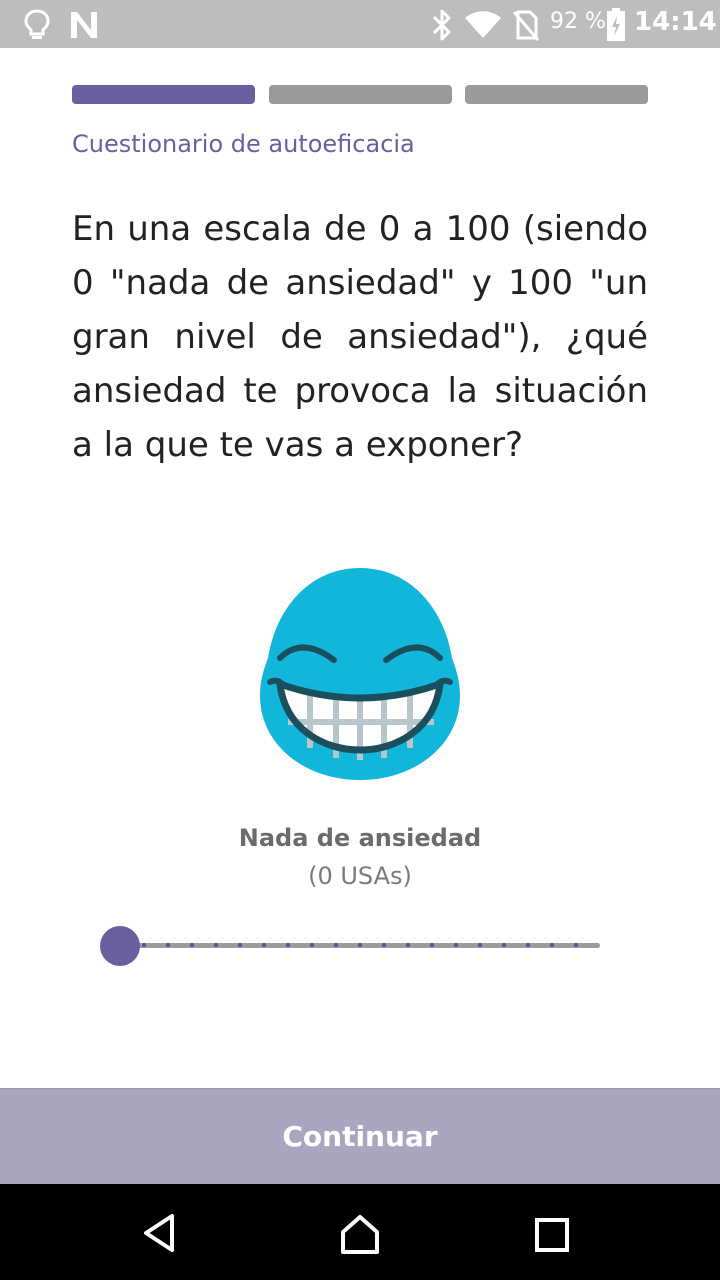 Image resolution: width=720 pixels, height=1280 pixels. I want to click on no-sim-icon, so click(526, 25).